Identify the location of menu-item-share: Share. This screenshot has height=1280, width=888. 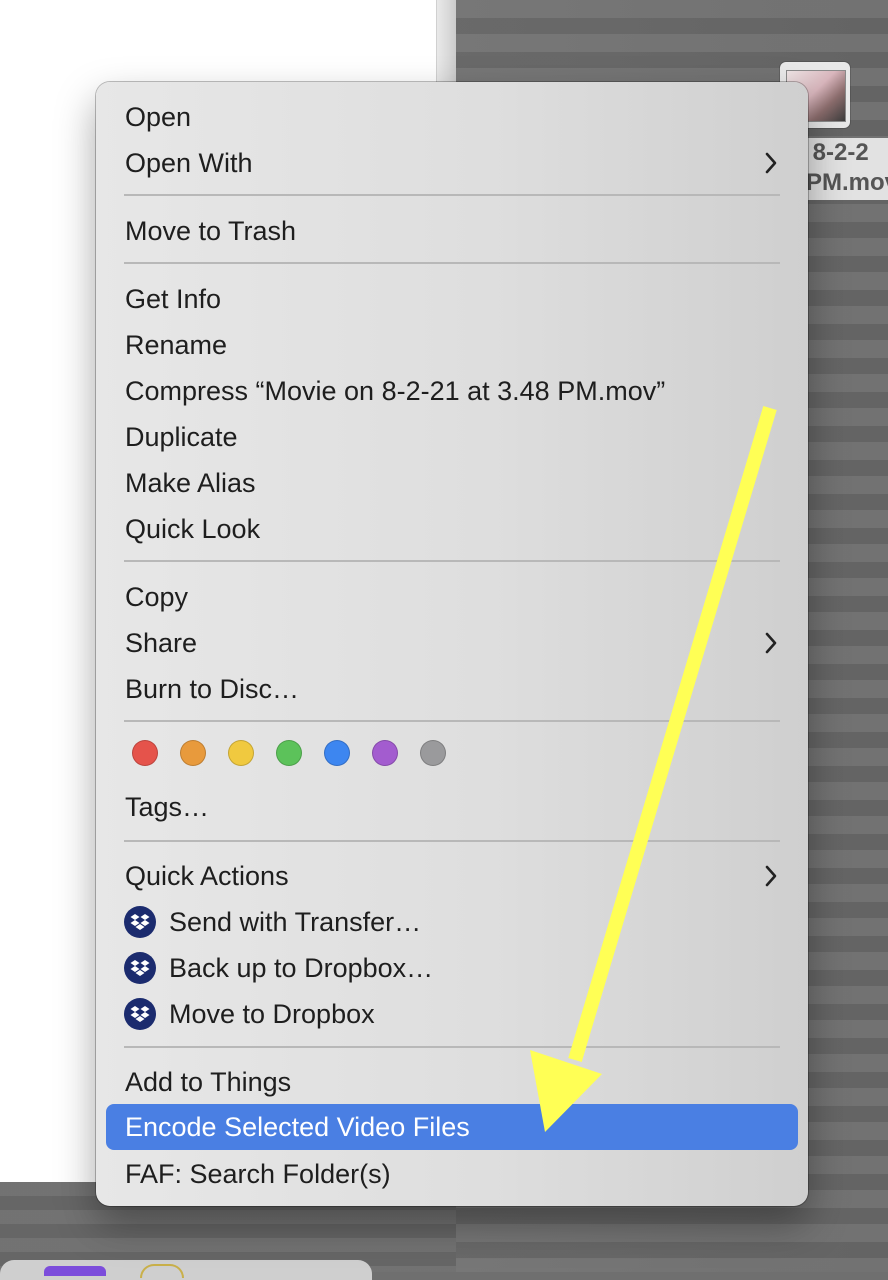
(452, 643).